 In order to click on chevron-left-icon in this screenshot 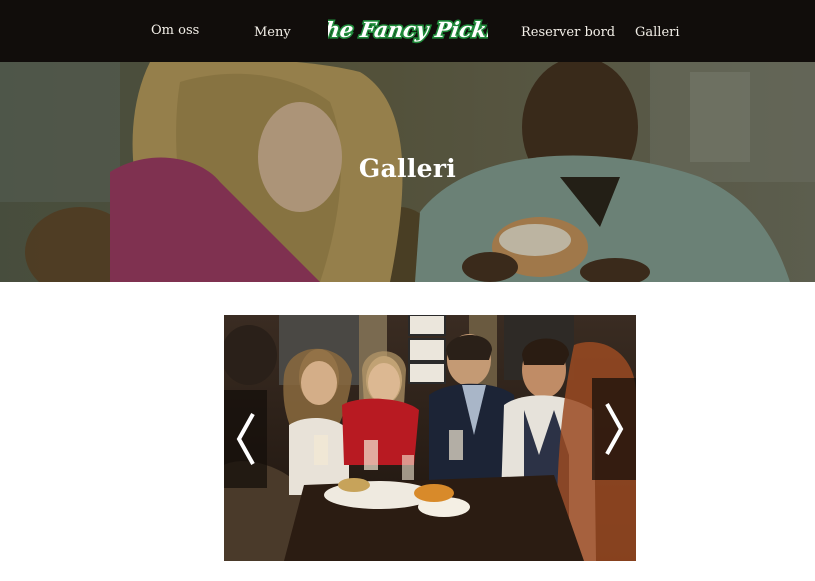, I will do `click(245, 439)`.